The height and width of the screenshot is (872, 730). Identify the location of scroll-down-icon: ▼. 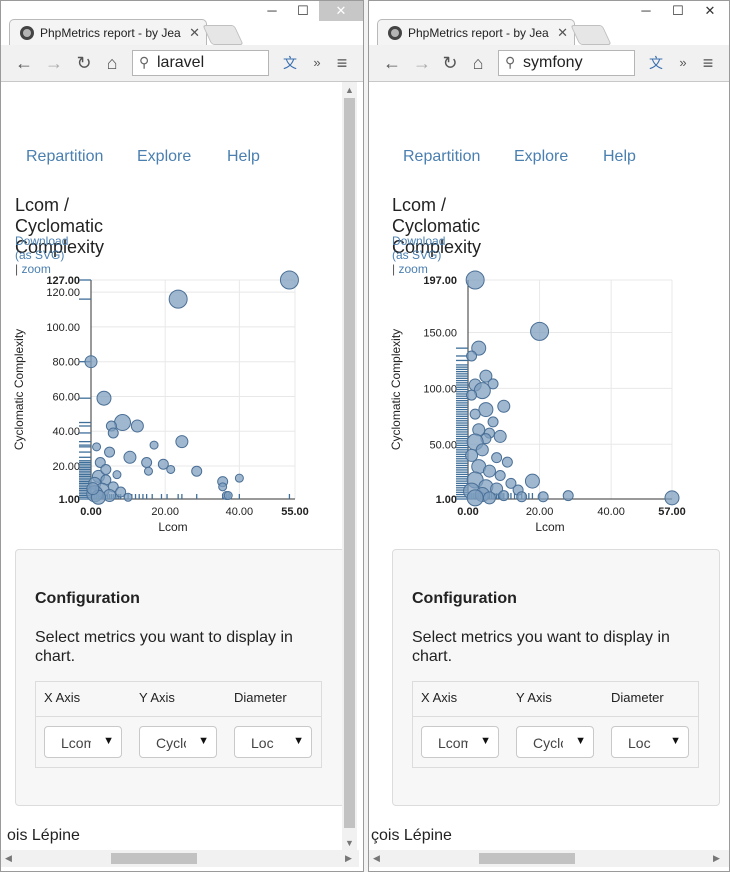
(349, 843).